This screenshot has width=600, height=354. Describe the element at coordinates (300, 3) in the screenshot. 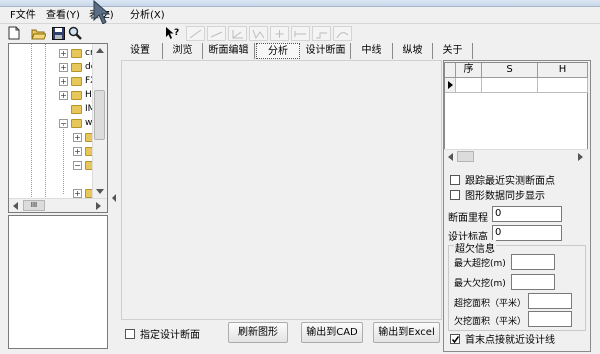

I see `title-bar` at that location.